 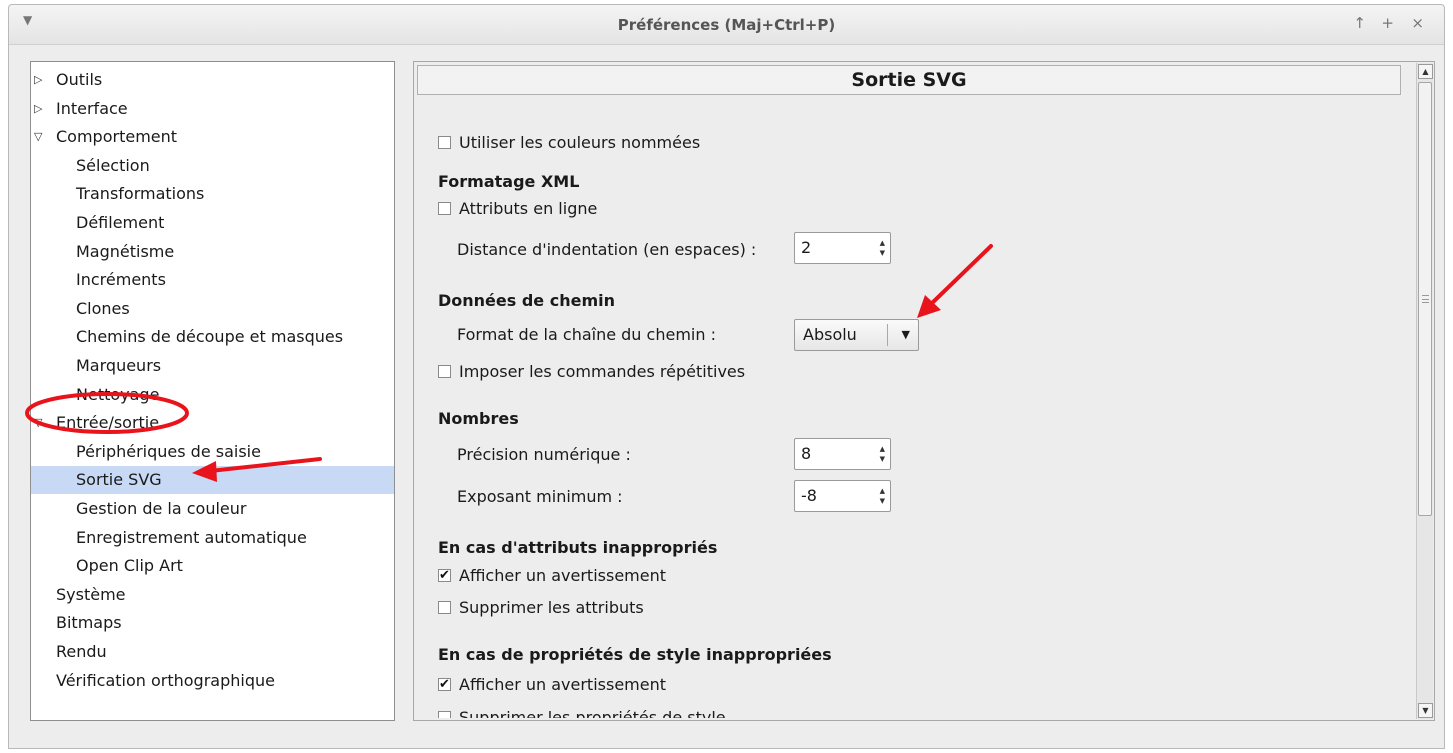 What do you see at coordinates (212, 595) in the screenshot?
I see `tree-item-syst-me: Système` at bounding box center [212, 595].